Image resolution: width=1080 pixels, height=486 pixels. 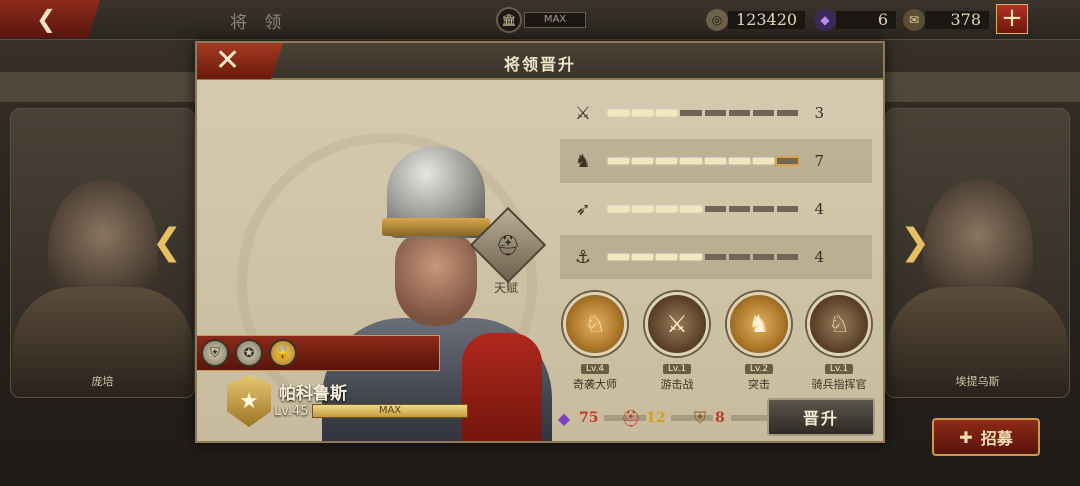 I want to click on building-icon: 🏛, so click(x=509, y=20).